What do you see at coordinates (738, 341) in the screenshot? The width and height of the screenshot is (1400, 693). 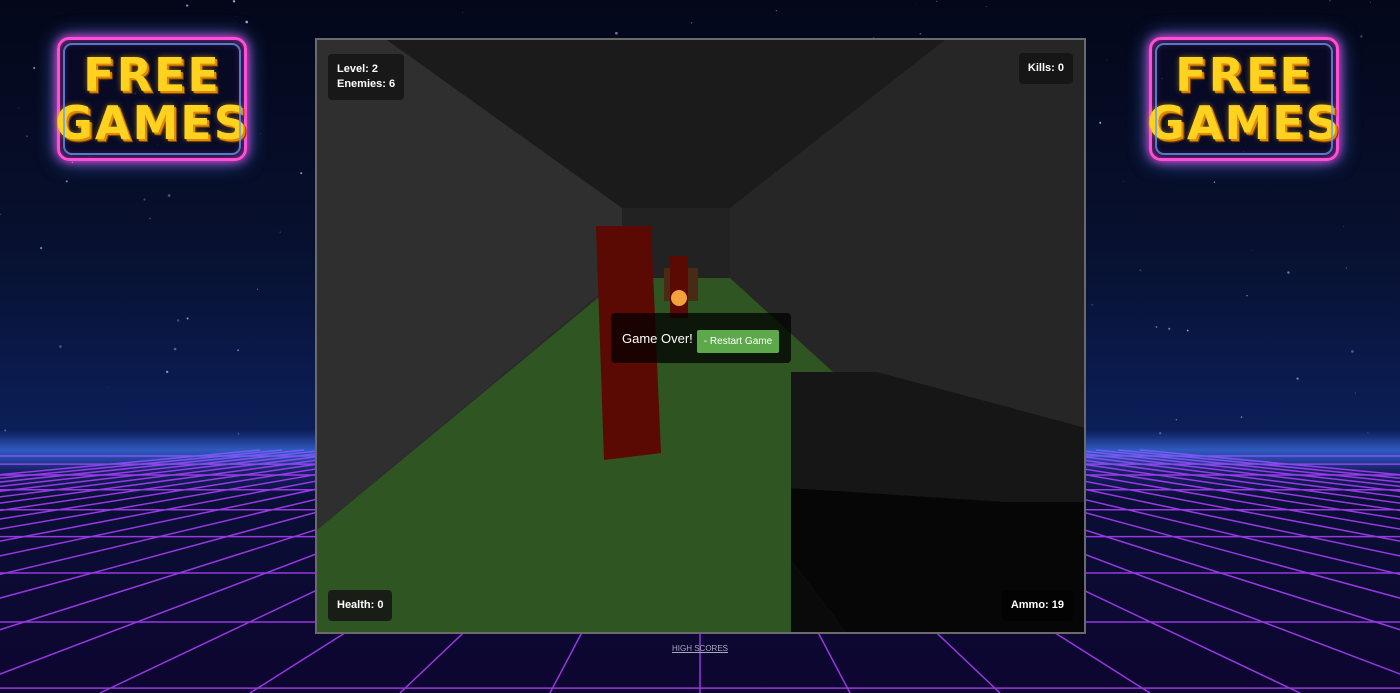 I see `restart-game-button: - Restart Game` at bounding box center [738, 341].